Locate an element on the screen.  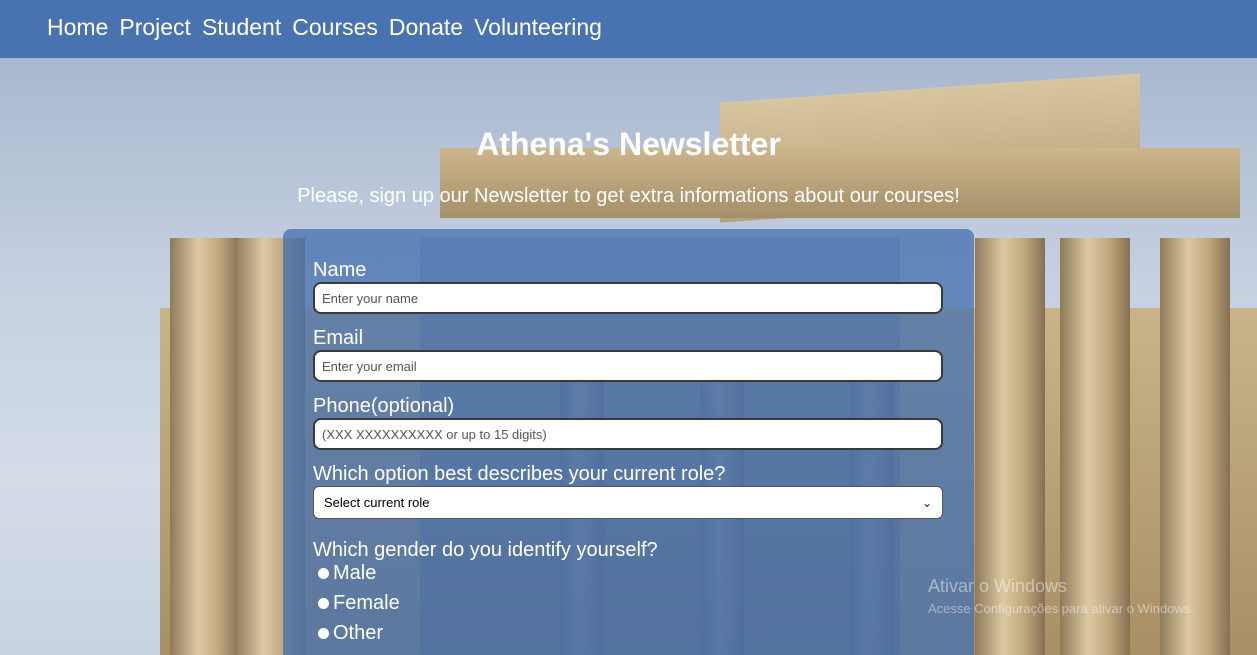
name-label: Name is located at coordinates (340, 270).